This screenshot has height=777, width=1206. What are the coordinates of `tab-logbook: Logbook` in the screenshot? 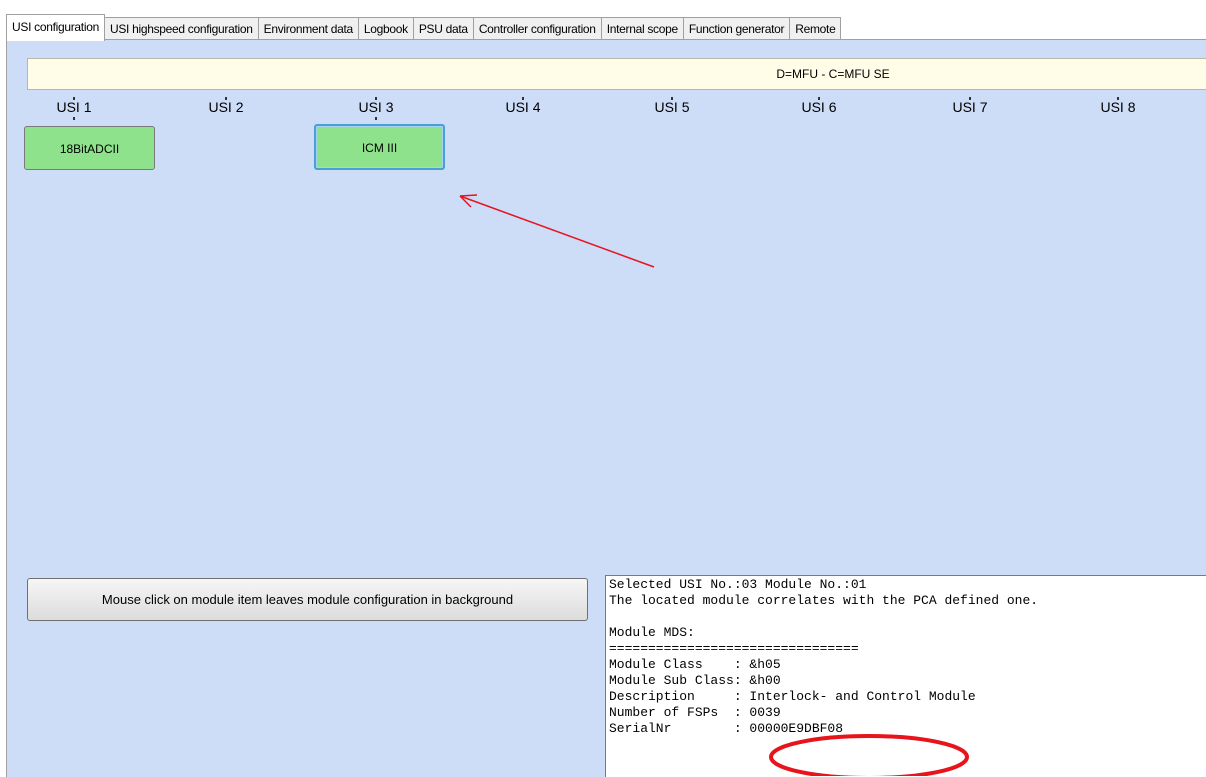 It's located at (386, 28).